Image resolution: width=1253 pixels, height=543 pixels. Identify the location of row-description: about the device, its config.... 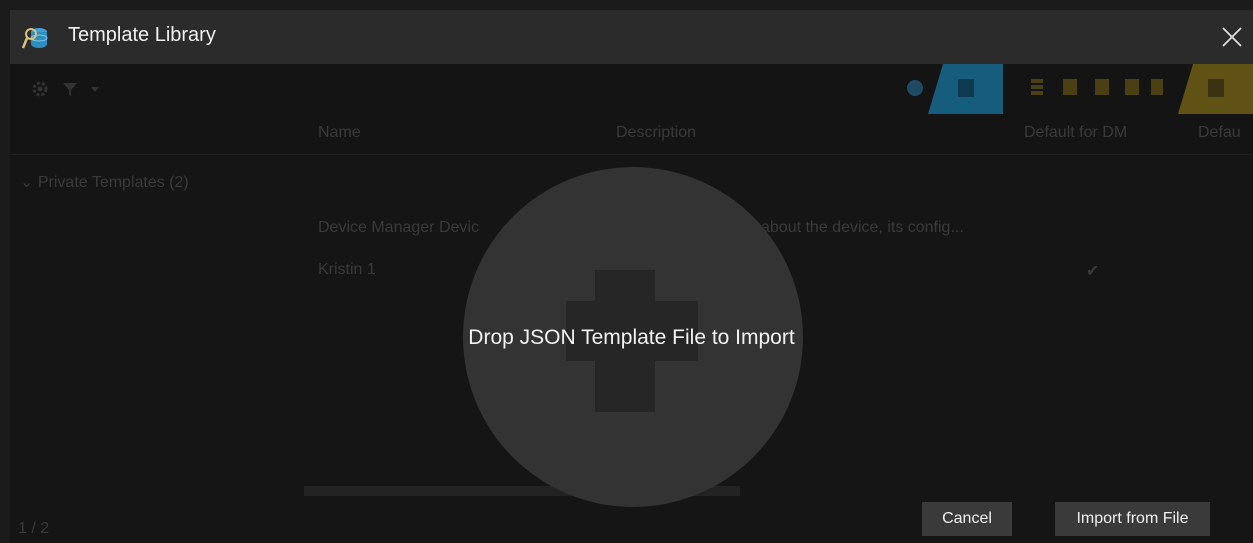
(862, 227).